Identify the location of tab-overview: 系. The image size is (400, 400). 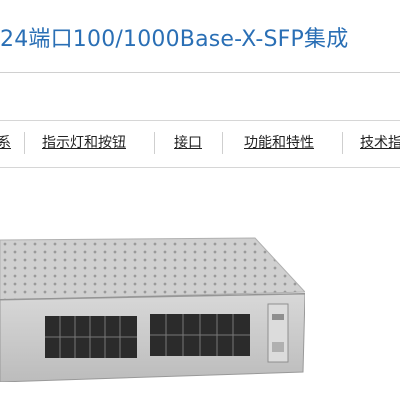
(5, 143).